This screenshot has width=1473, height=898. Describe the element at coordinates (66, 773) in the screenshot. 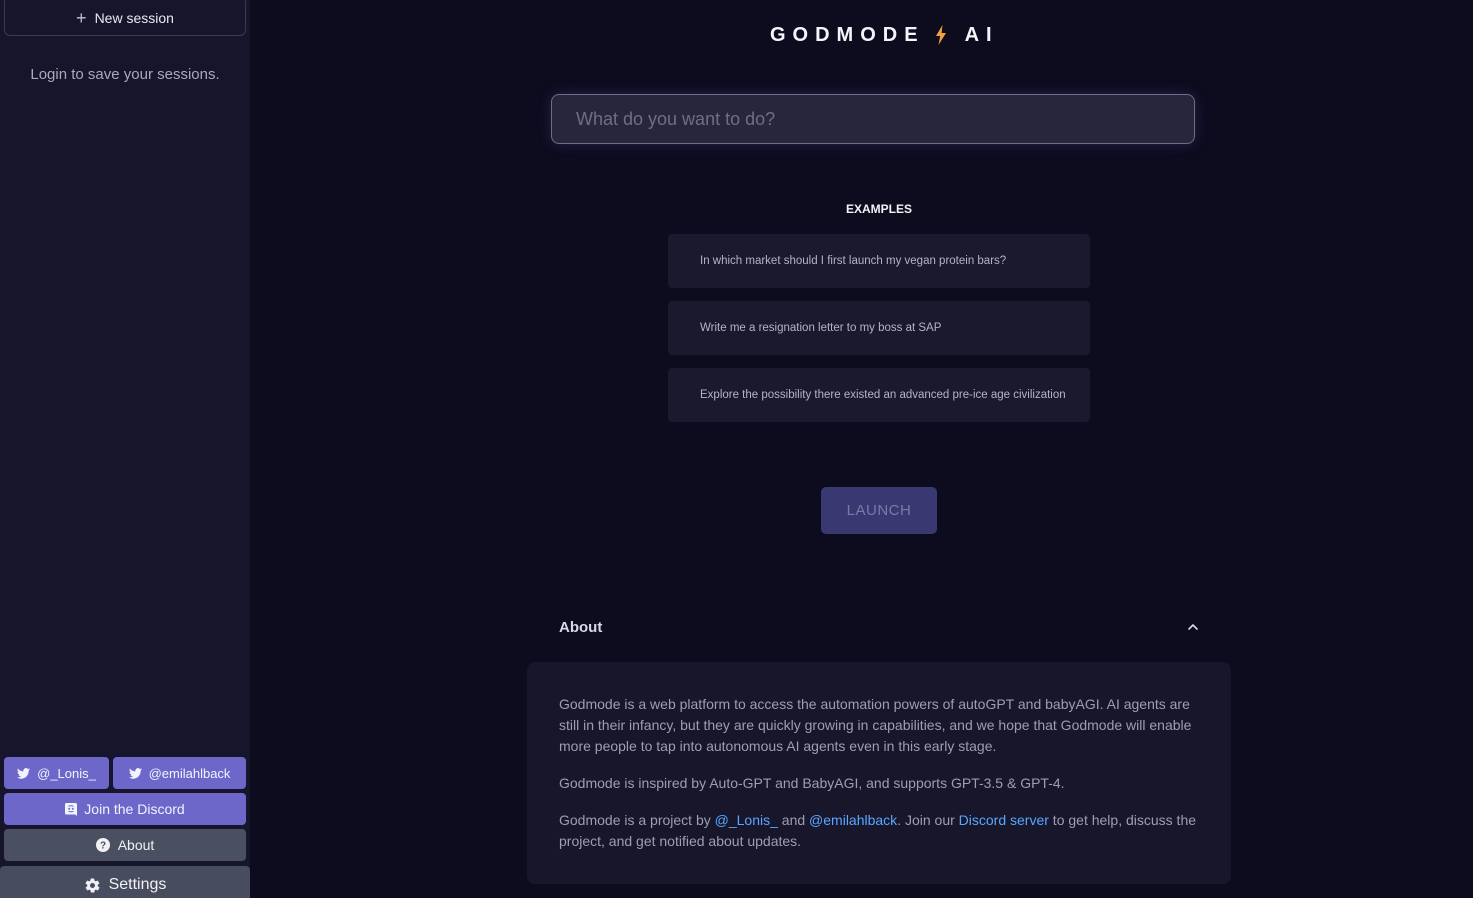

I see `twitter-lonis-label: @_Lonis_` at that location.